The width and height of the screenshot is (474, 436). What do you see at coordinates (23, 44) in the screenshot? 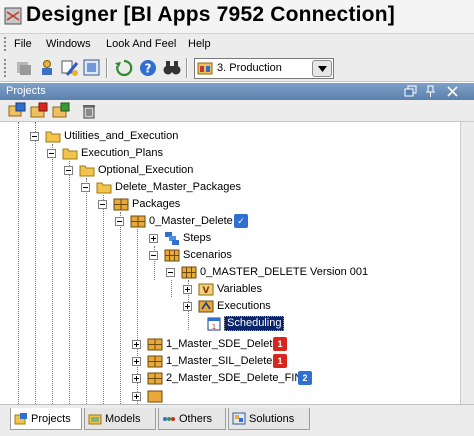
I see `menu-file: File` at bounding box center [23, 44].